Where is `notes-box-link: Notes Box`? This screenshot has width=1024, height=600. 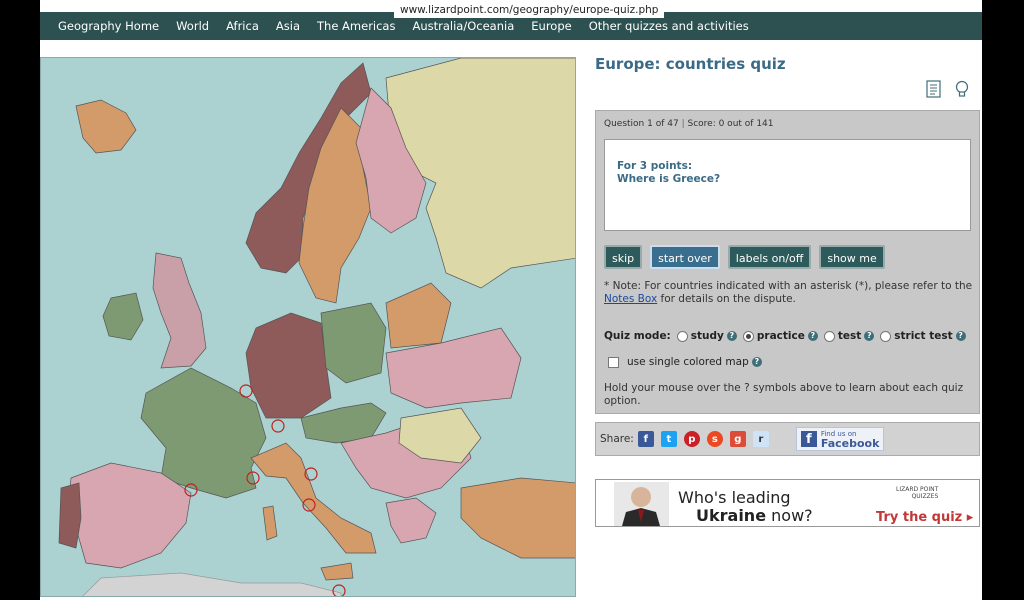 notes-box-link: Notes Box is located at coordinates (630, 299).